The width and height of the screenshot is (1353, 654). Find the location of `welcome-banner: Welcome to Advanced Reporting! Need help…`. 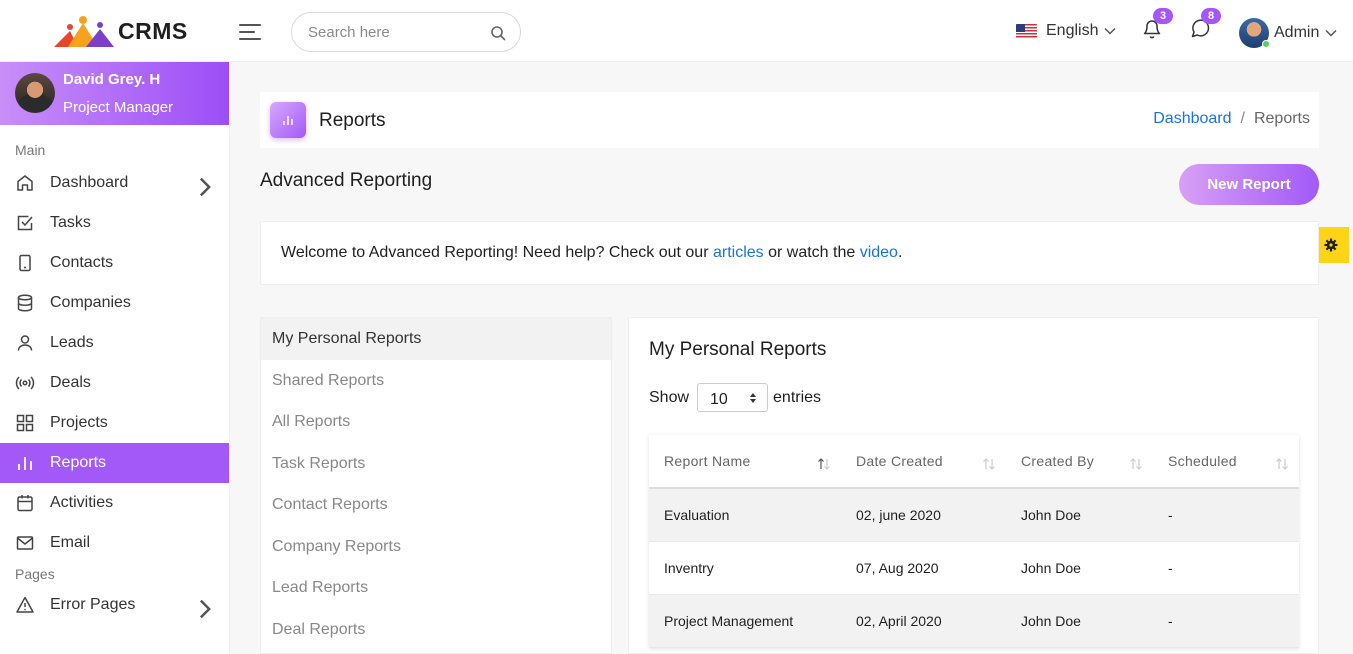

welcome-banner: Welcome to Advanced Reporting! Need help… is located at coordinates (789, 253).